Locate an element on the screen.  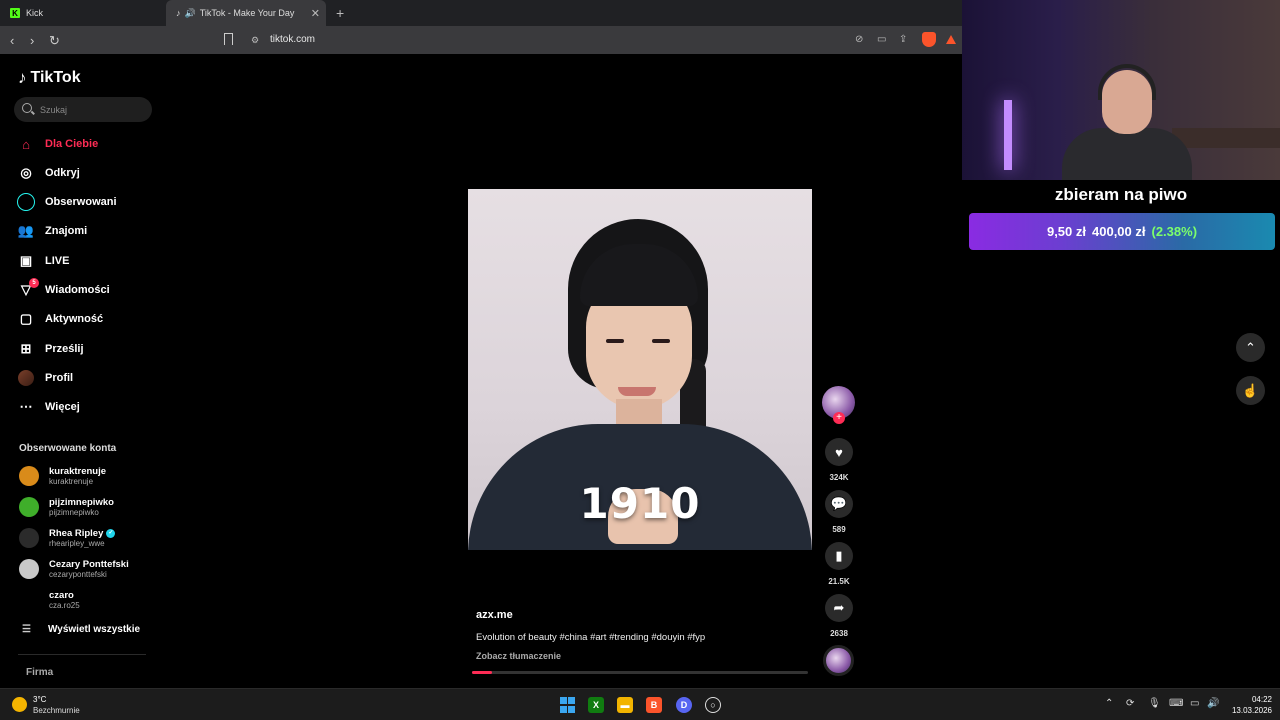
menu-friends: 👥 Znajomi is located at coordinates (52, 231).